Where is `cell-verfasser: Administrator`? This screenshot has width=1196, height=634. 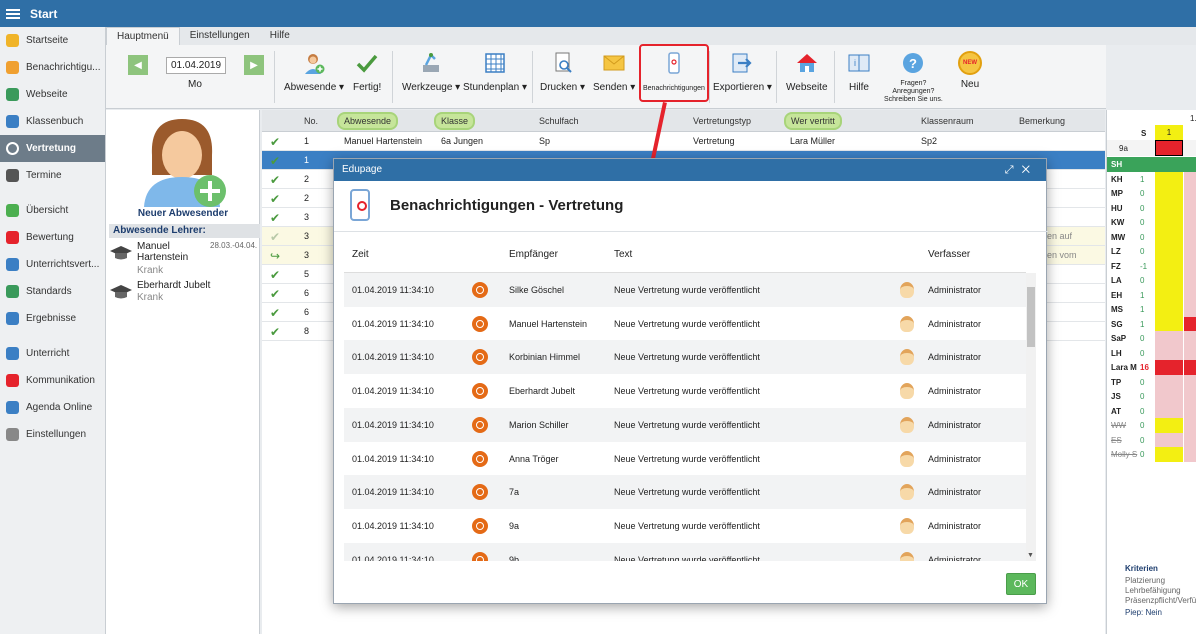
cell-verfasser: Administrator is located at coordinates (955, 492).